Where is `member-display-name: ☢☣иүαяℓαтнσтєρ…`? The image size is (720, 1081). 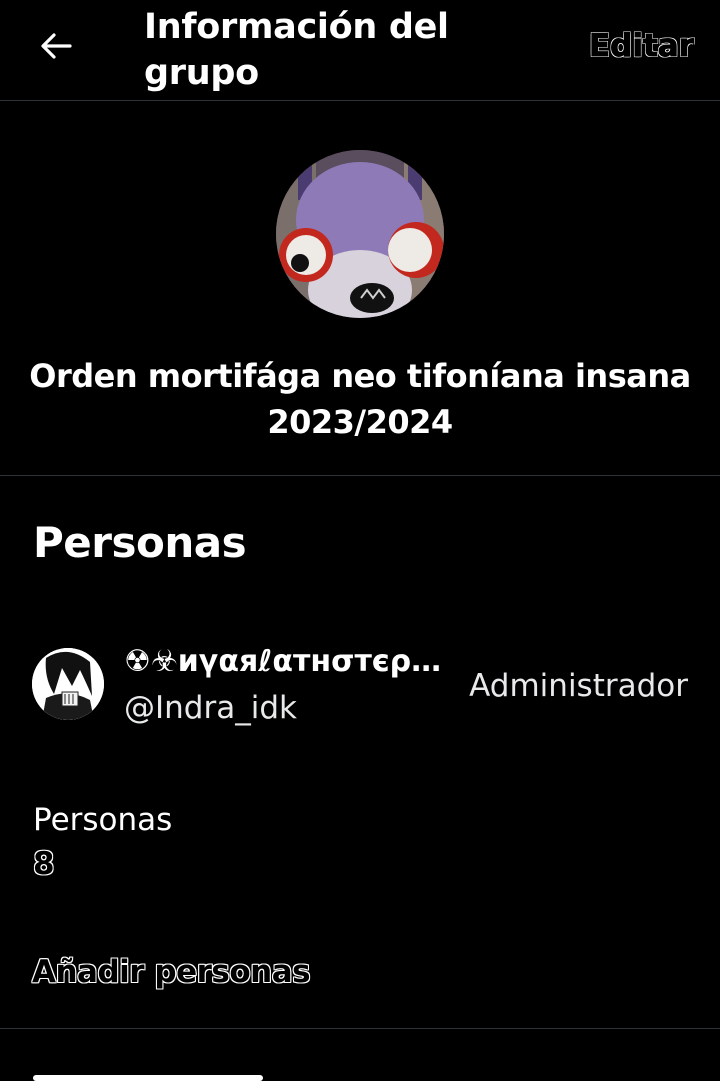
member-display-name: ☢☣иүαяℓαтнσтєρ… is located at coordinates (283, 661).